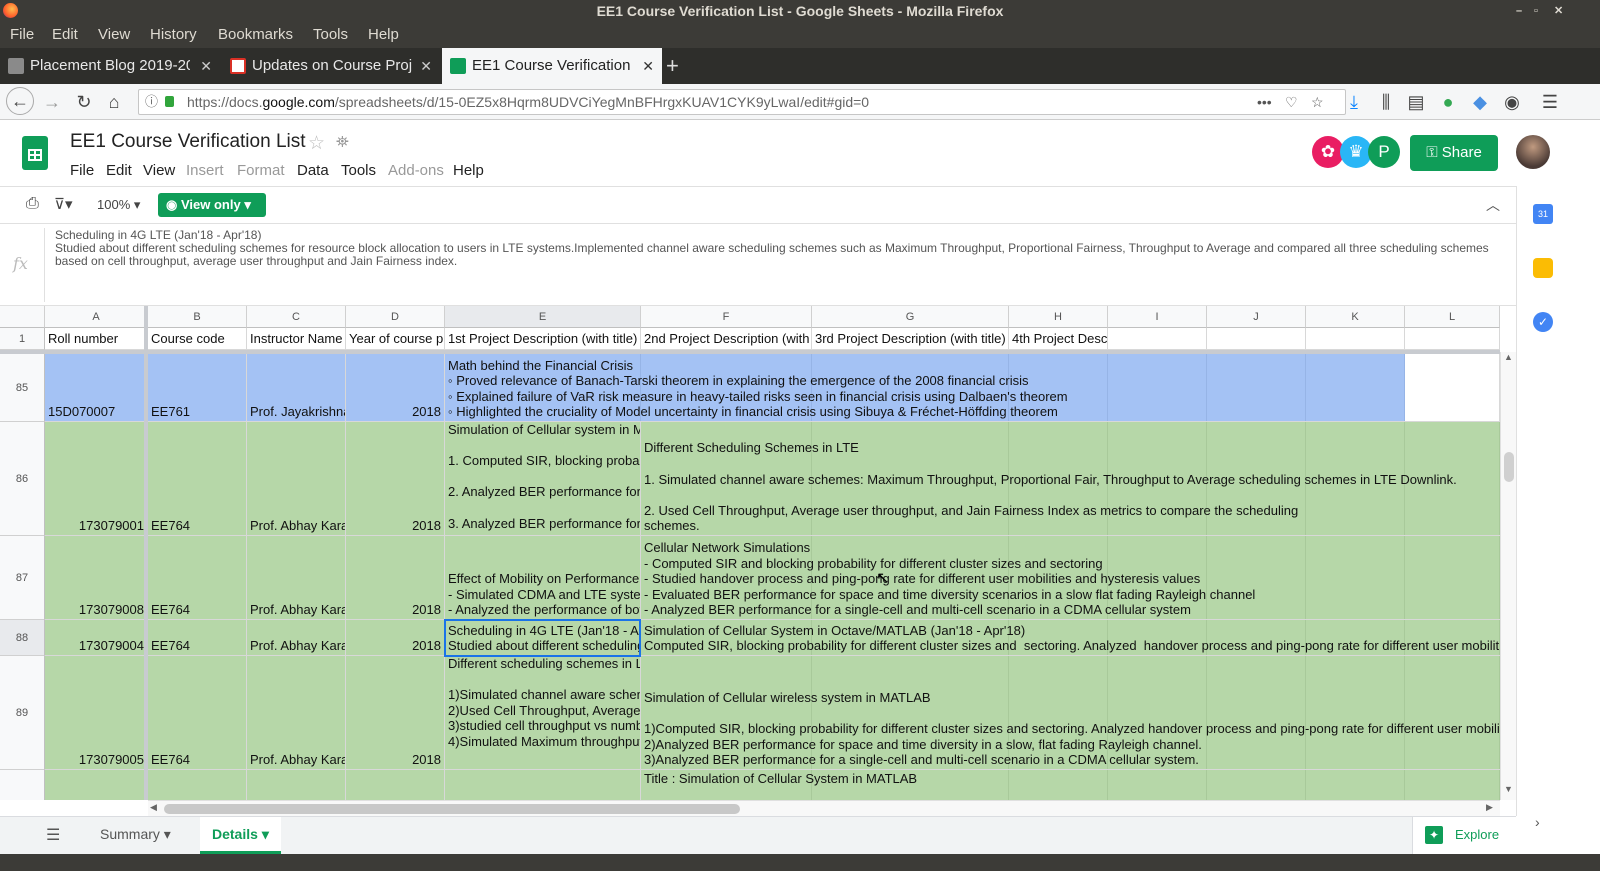 The image size is (1600, 871). I want to click on minimize-icon: –, so click(1519, 11).